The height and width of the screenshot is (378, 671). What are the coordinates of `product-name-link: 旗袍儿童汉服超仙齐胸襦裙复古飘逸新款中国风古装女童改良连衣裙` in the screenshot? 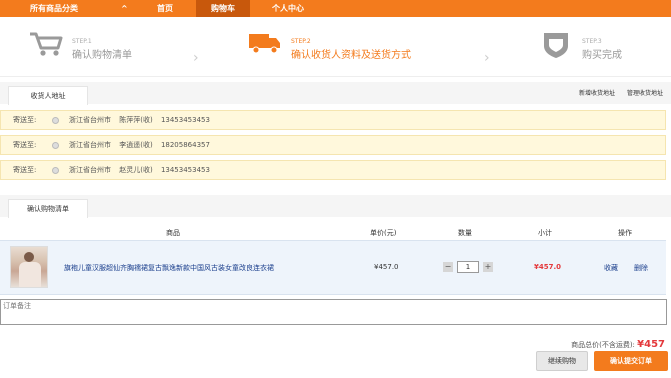 It's located at (169, 268).